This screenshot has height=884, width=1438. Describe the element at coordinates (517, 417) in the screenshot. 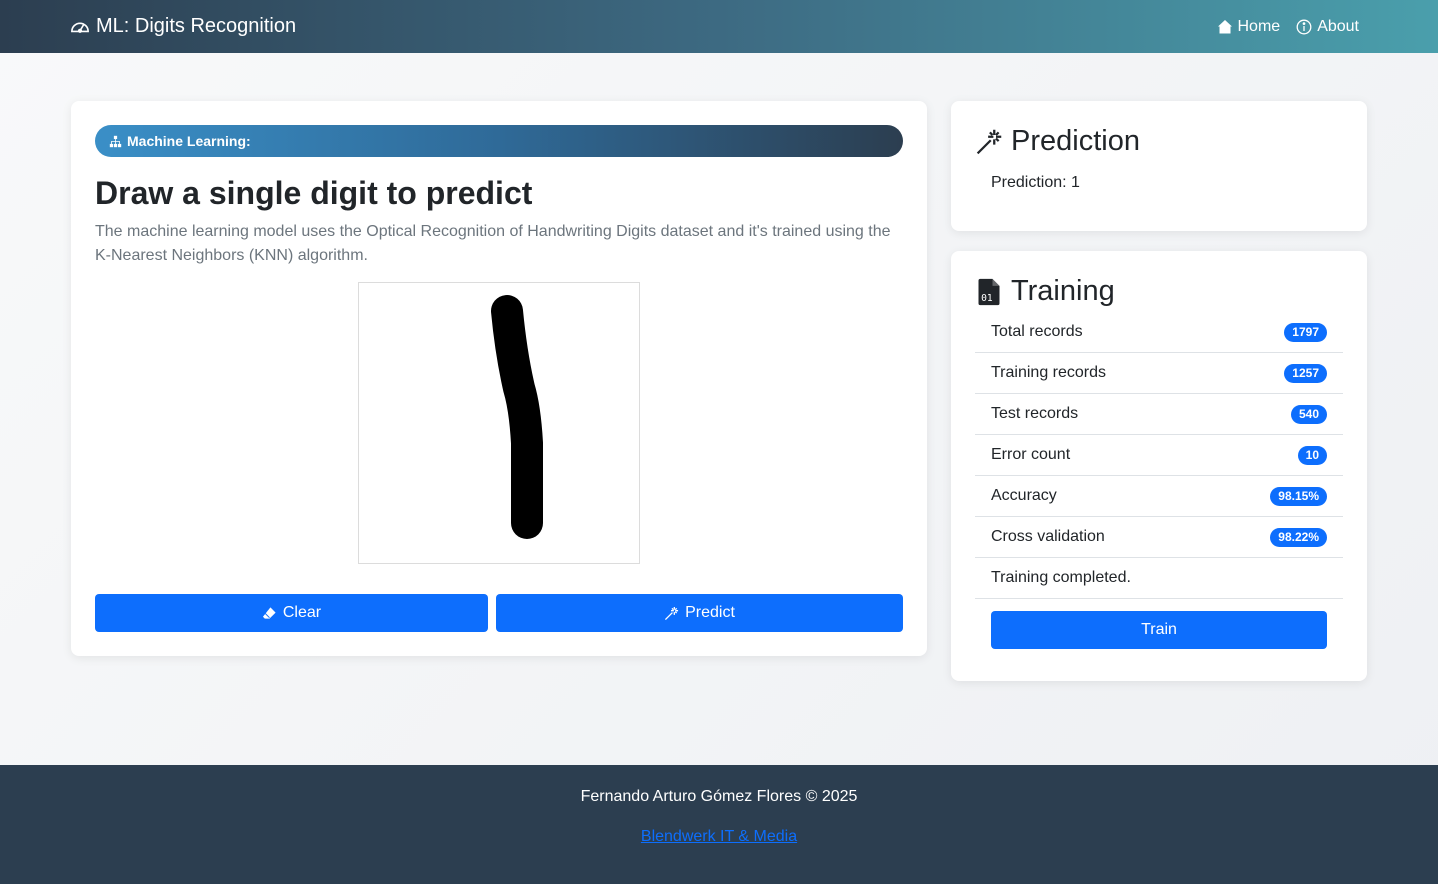

I see `drawn-stroke` at that location.